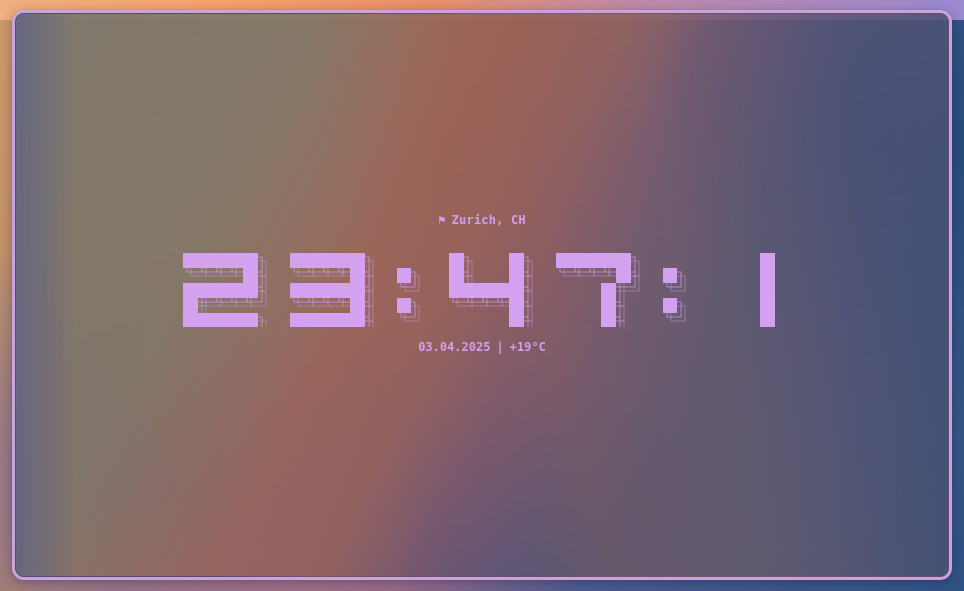  I want to click on temperature-text: +19°C, so click(527, 347).